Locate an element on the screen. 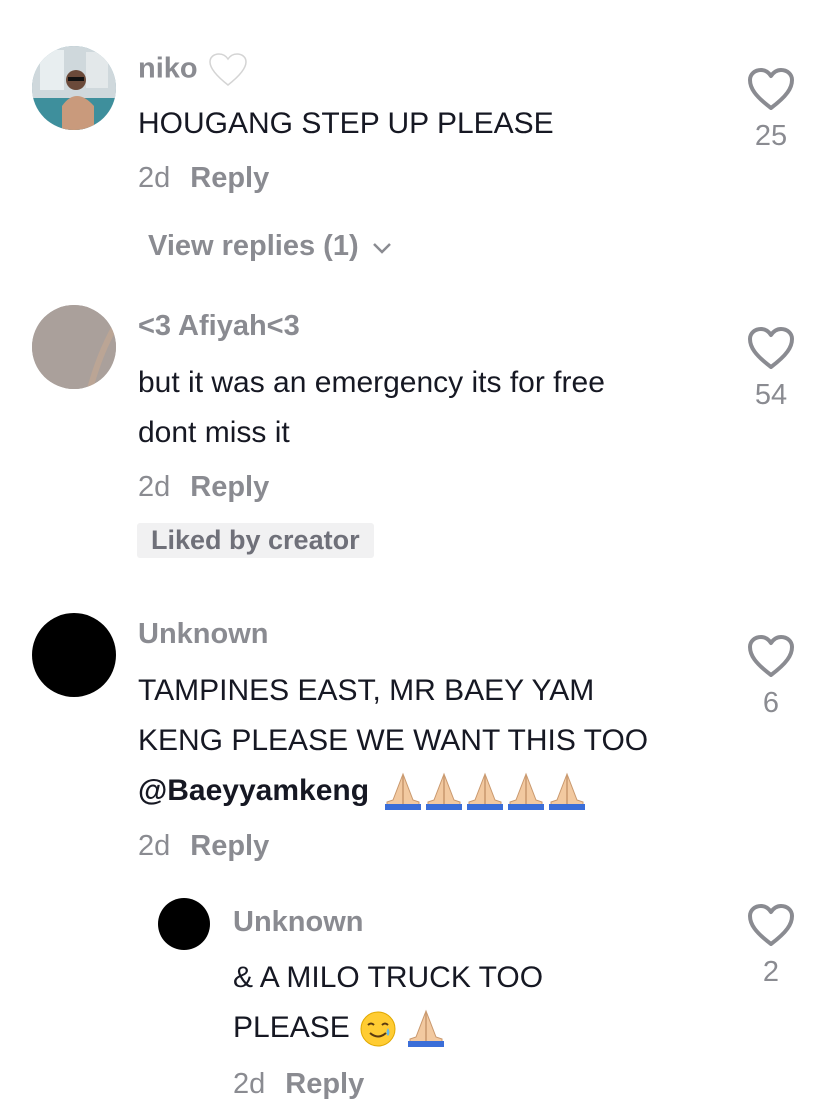 The width and height of the screenshot is (827, 1106). view-replies-button: View replies (1) is located at coordinates (270, 246).